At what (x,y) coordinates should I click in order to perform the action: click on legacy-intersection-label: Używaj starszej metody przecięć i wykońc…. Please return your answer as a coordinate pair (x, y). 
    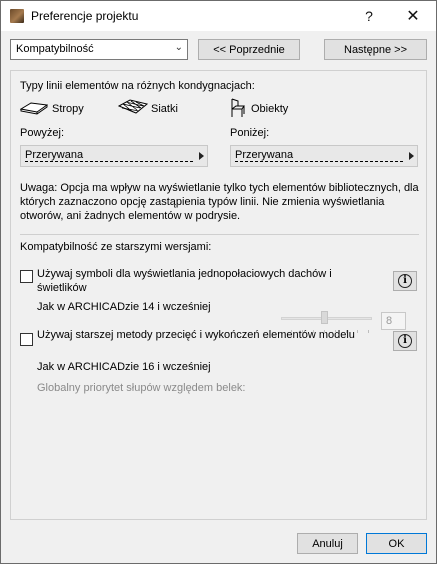
    Looking at the image, I should click on (196, 335).